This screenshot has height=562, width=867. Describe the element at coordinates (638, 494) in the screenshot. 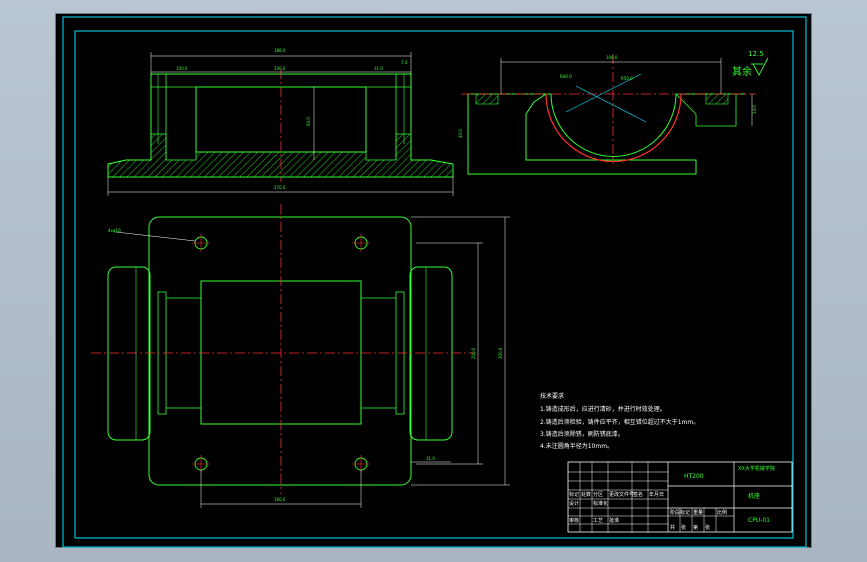

I see `tb-label: 签名` at that location.